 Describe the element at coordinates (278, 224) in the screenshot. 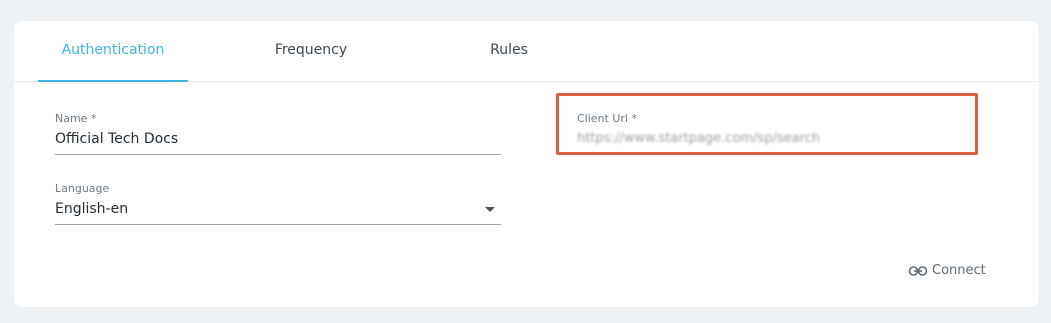

I see `language-underline` at that location.